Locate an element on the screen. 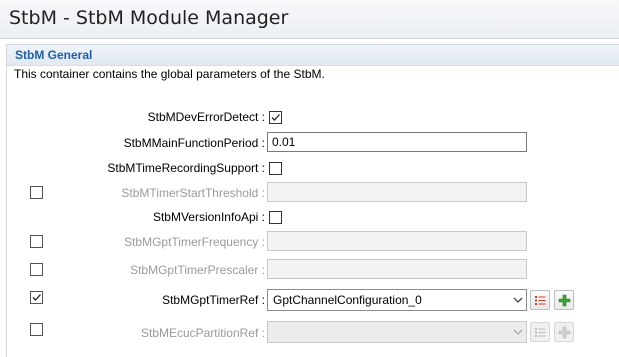  timer-start-threshold-label: StbMTimerStartThreshold : is located at coordinates (193, 193).